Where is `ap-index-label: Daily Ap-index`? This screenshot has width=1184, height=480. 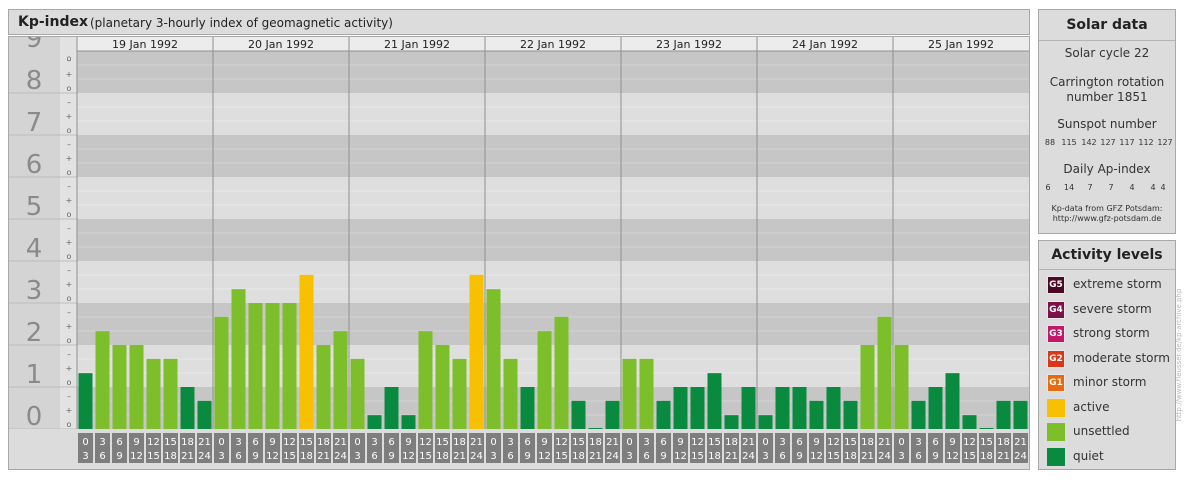
ap-index-label: Daily Ap-index is located at coordinates (1107, 169).